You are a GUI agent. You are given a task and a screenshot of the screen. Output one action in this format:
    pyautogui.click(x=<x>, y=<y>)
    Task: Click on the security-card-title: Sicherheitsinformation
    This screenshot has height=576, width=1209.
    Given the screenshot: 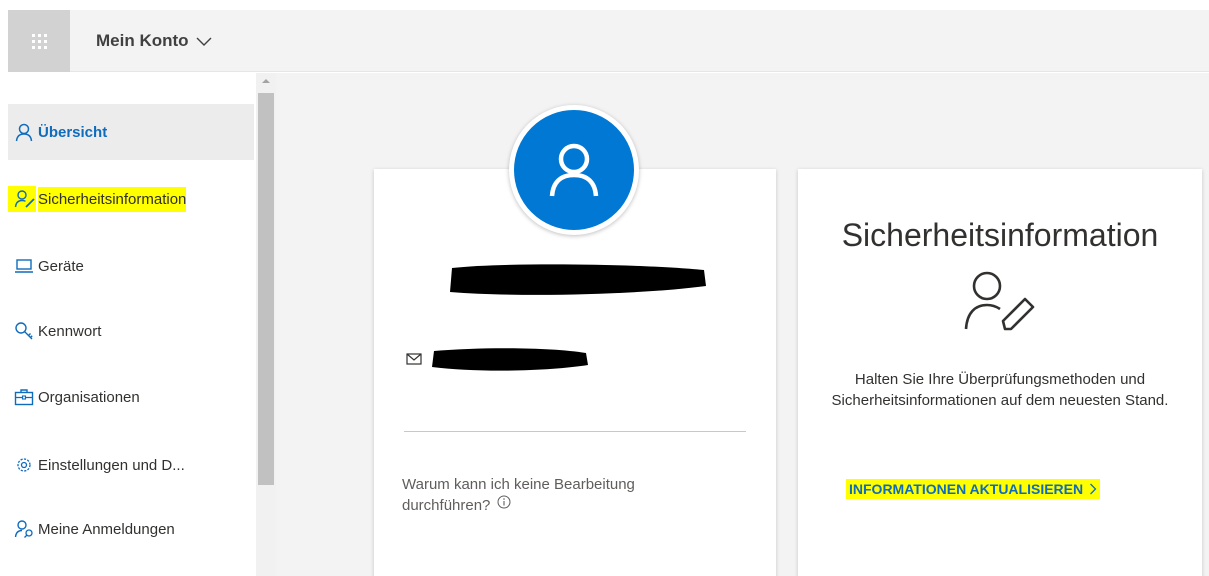 What is the action you would take?
    pyautogui.click(x=1000, y=235)
    